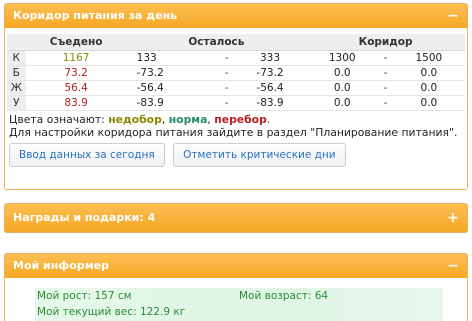  I want to click on remaining-to: -73.2, so click(270, 73).